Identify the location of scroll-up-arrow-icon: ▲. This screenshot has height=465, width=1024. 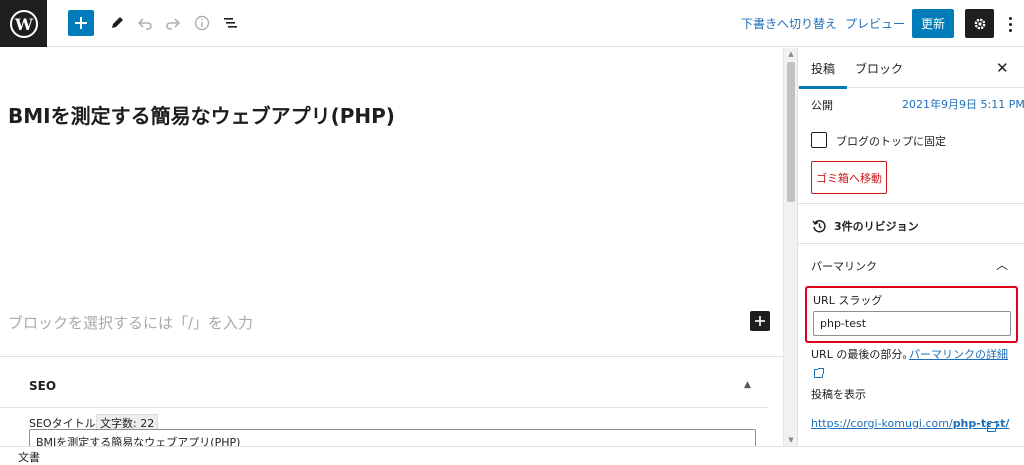
(791, 54).